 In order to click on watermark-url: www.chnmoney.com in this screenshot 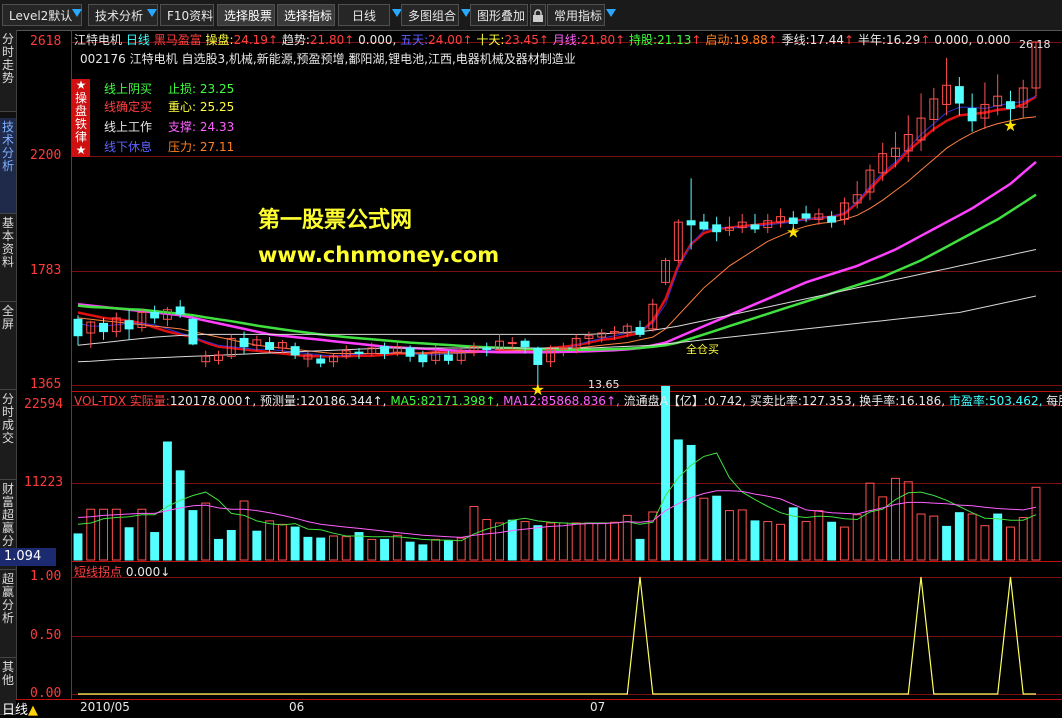, I will do `click(379, 255)`.